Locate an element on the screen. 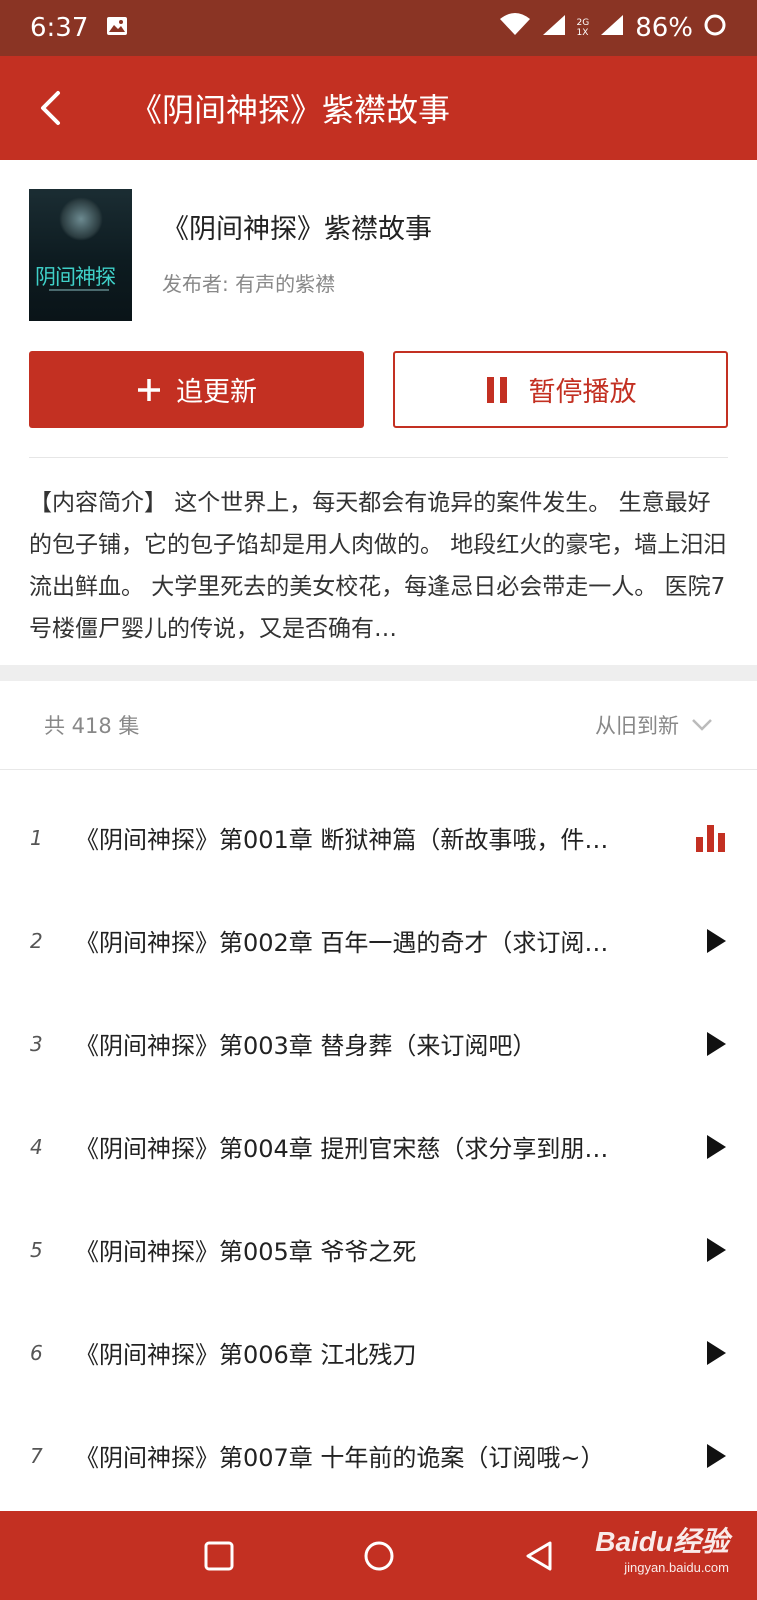 Image resolution: width=757 pixels, height=1600 pixels. watermark-sub: jingyan.baidu.com is located at coordinates (676, 1567).